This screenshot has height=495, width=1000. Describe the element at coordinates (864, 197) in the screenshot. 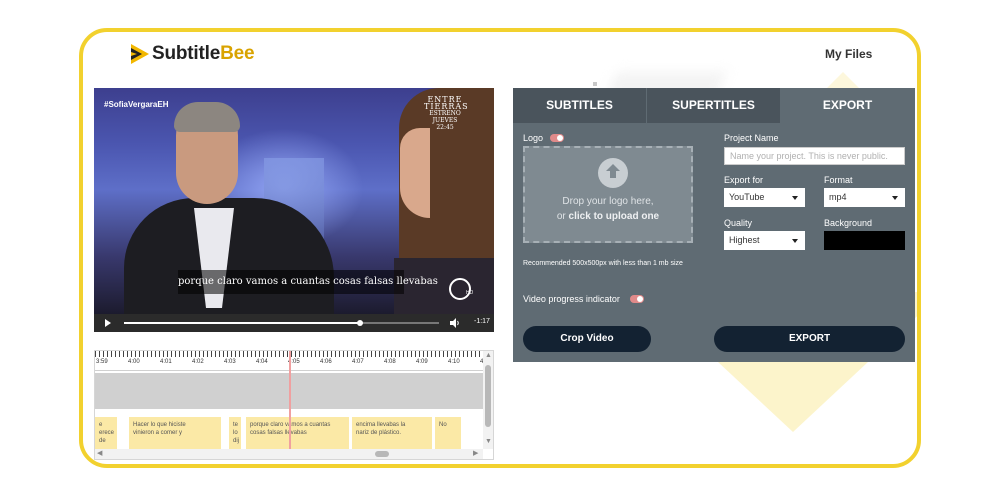

I see `format-select: mp4` at that location.